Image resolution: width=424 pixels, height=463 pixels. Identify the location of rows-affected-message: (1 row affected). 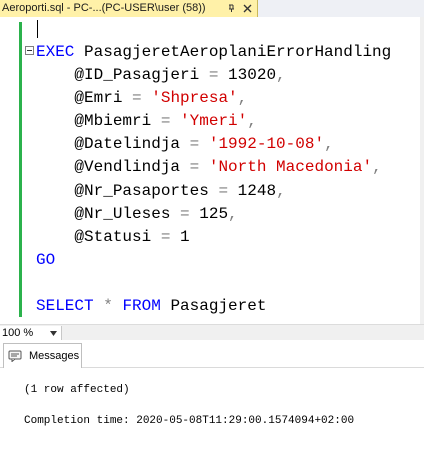
(77, 390).